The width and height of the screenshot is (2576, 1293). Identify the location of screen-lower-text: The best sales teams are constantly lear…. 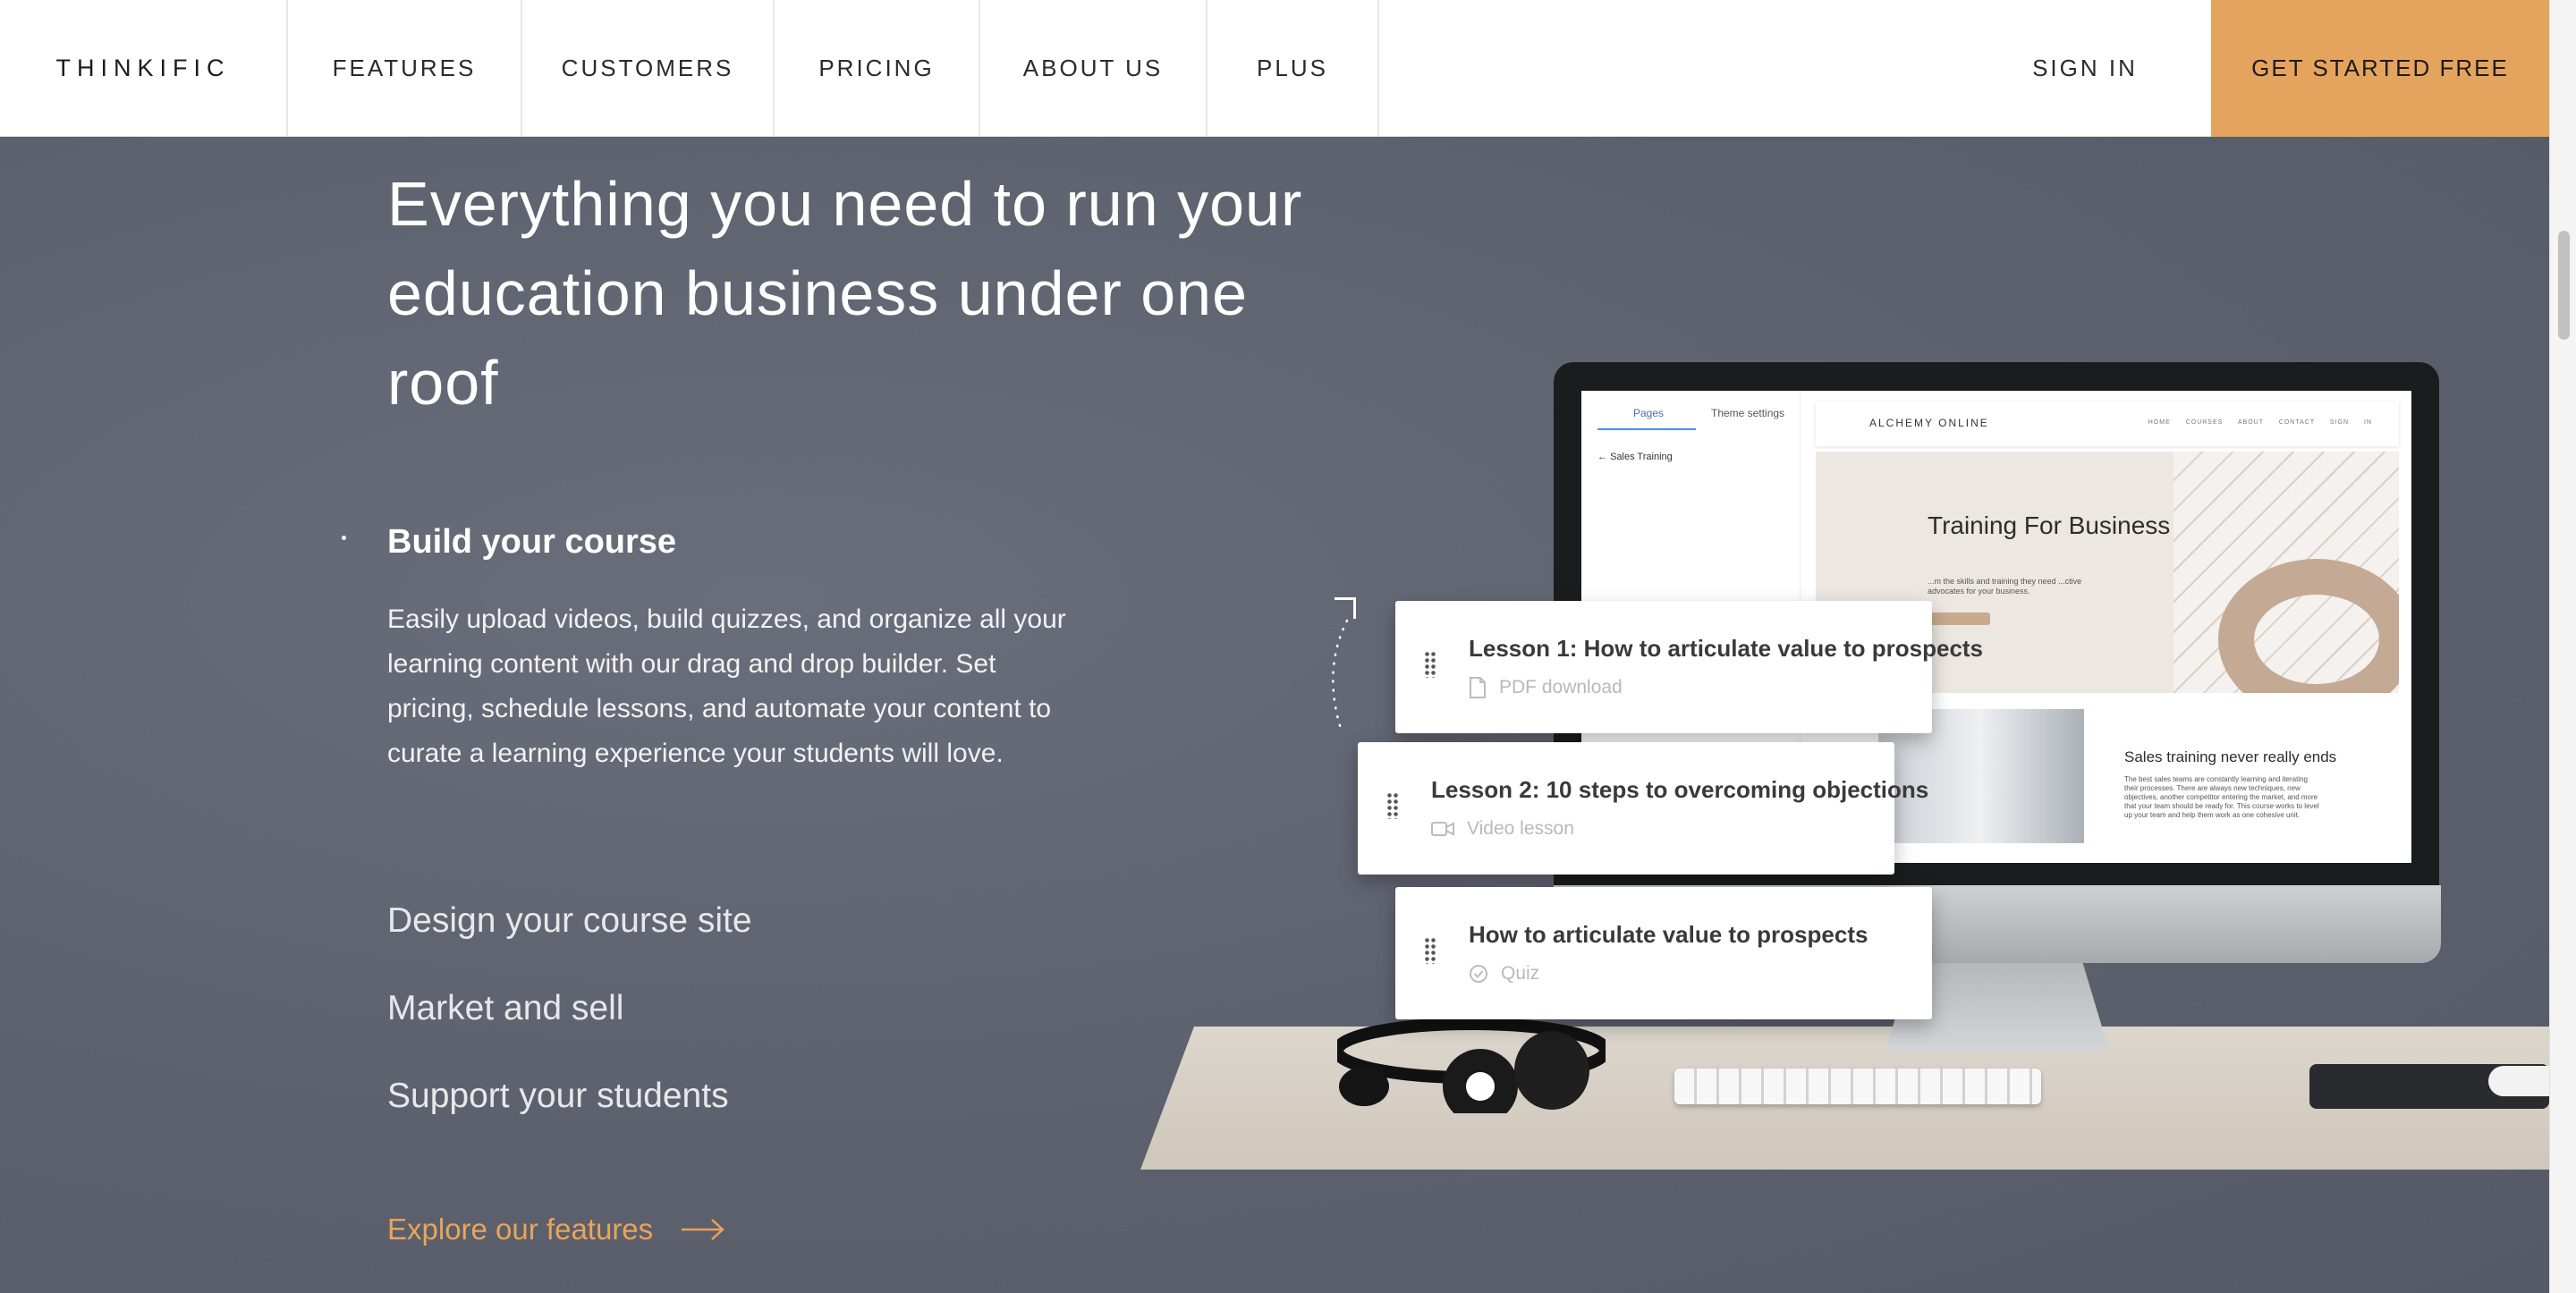
(2221, 797).